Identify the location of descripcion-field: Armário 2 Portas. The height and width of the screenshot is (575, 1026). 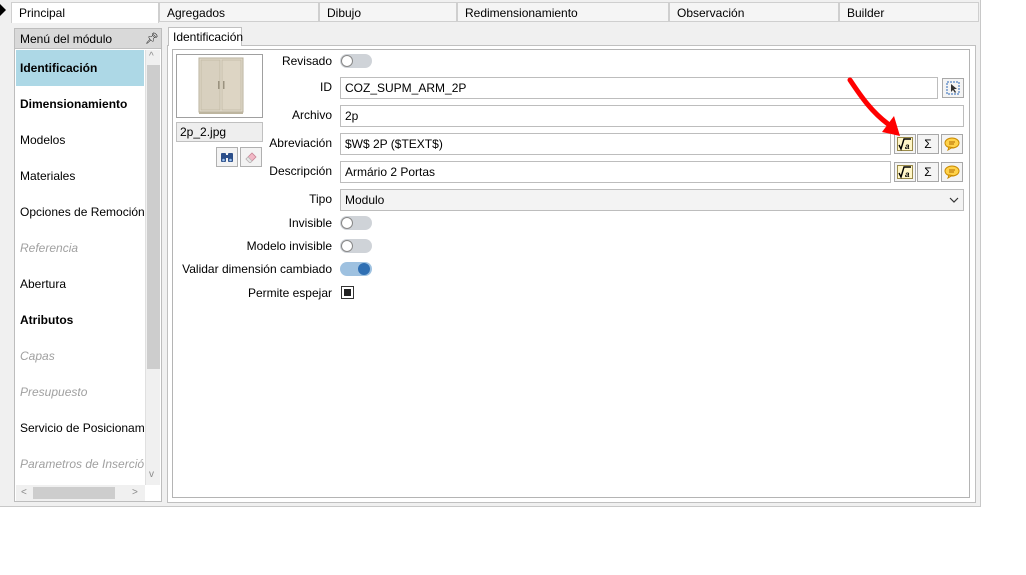
(615, 172).